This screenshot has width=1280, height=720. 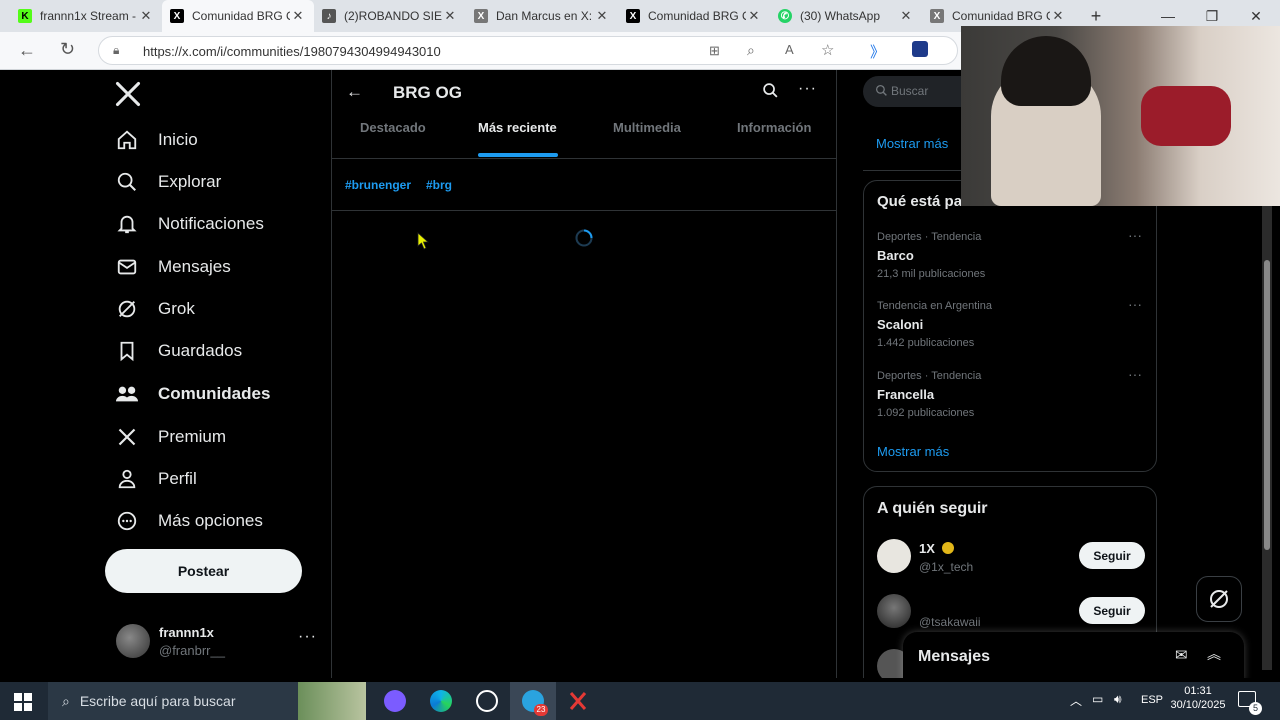 I want to click on taskbar-search-box: ⌕ Escribe aquí para buscar, so click(x=173, y=701).